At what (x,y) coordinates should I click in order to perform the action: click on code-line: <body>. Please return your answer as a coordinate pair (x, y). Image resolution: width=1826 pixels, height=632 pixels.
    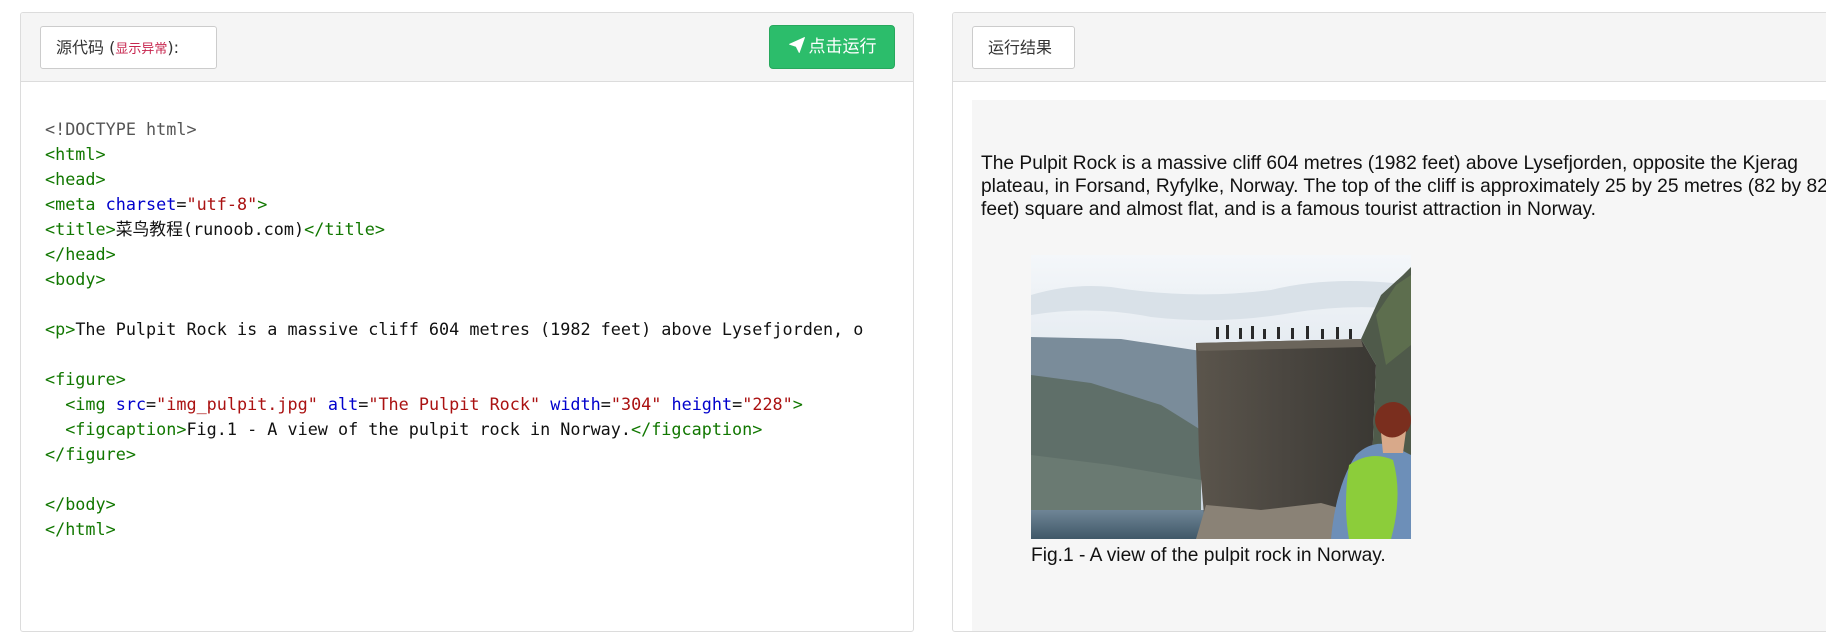
    Looking at the image, I should click on (454, 279).